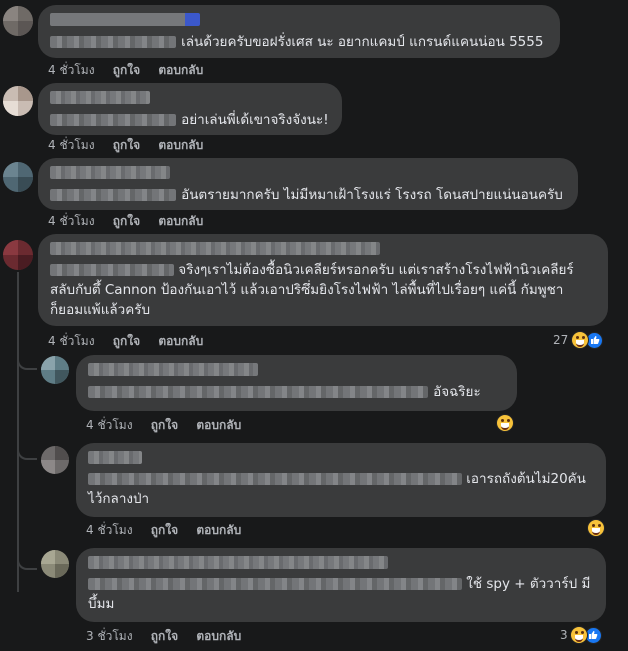 Image resolution: width=628 pixels, height=651 pixels. I want to click on reply-text-line: ไว้กลางป่า, so click(119, 499).